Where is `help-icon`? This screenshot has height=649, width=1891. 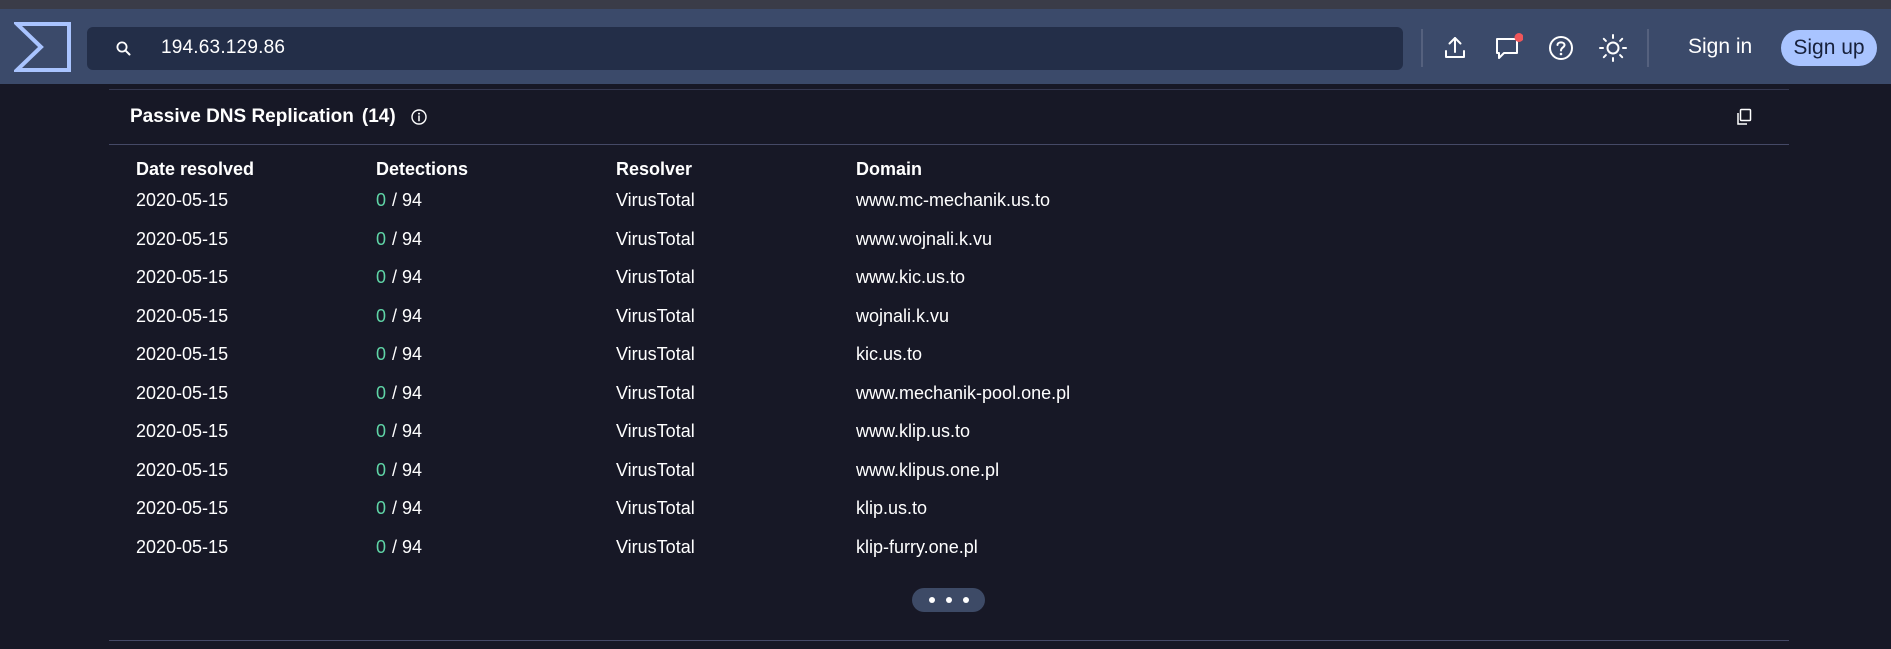 help-icon is located at coordinates (1561, 48).